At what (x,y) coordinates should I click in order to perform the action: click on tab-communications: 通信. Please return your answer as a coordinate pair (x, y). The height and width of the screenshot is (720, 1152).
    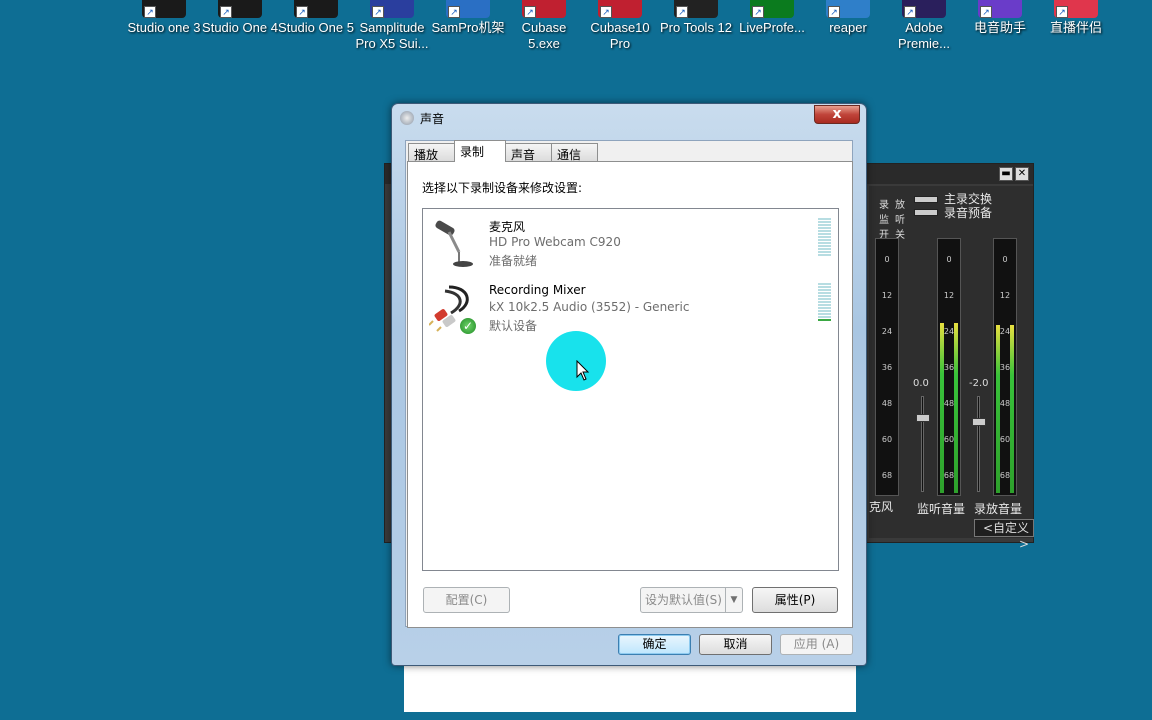
    Looking at the image, I should click on (574, 152).